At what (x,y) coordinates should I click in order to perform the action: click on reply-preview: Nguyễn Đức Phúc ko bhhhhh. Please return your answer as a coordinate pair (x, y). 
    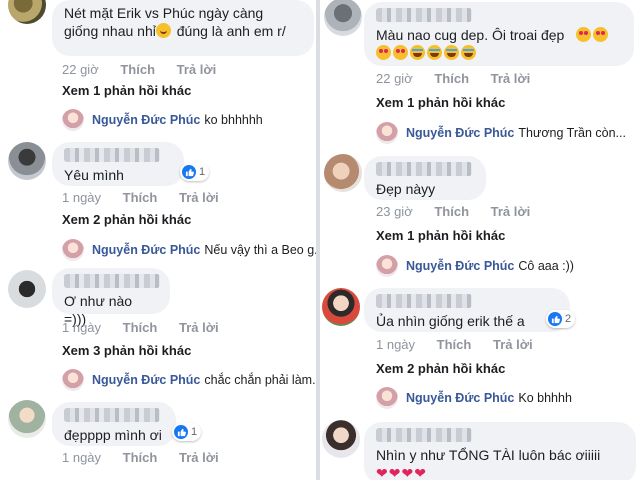
    Looking at the image, I should click on (162, 120).